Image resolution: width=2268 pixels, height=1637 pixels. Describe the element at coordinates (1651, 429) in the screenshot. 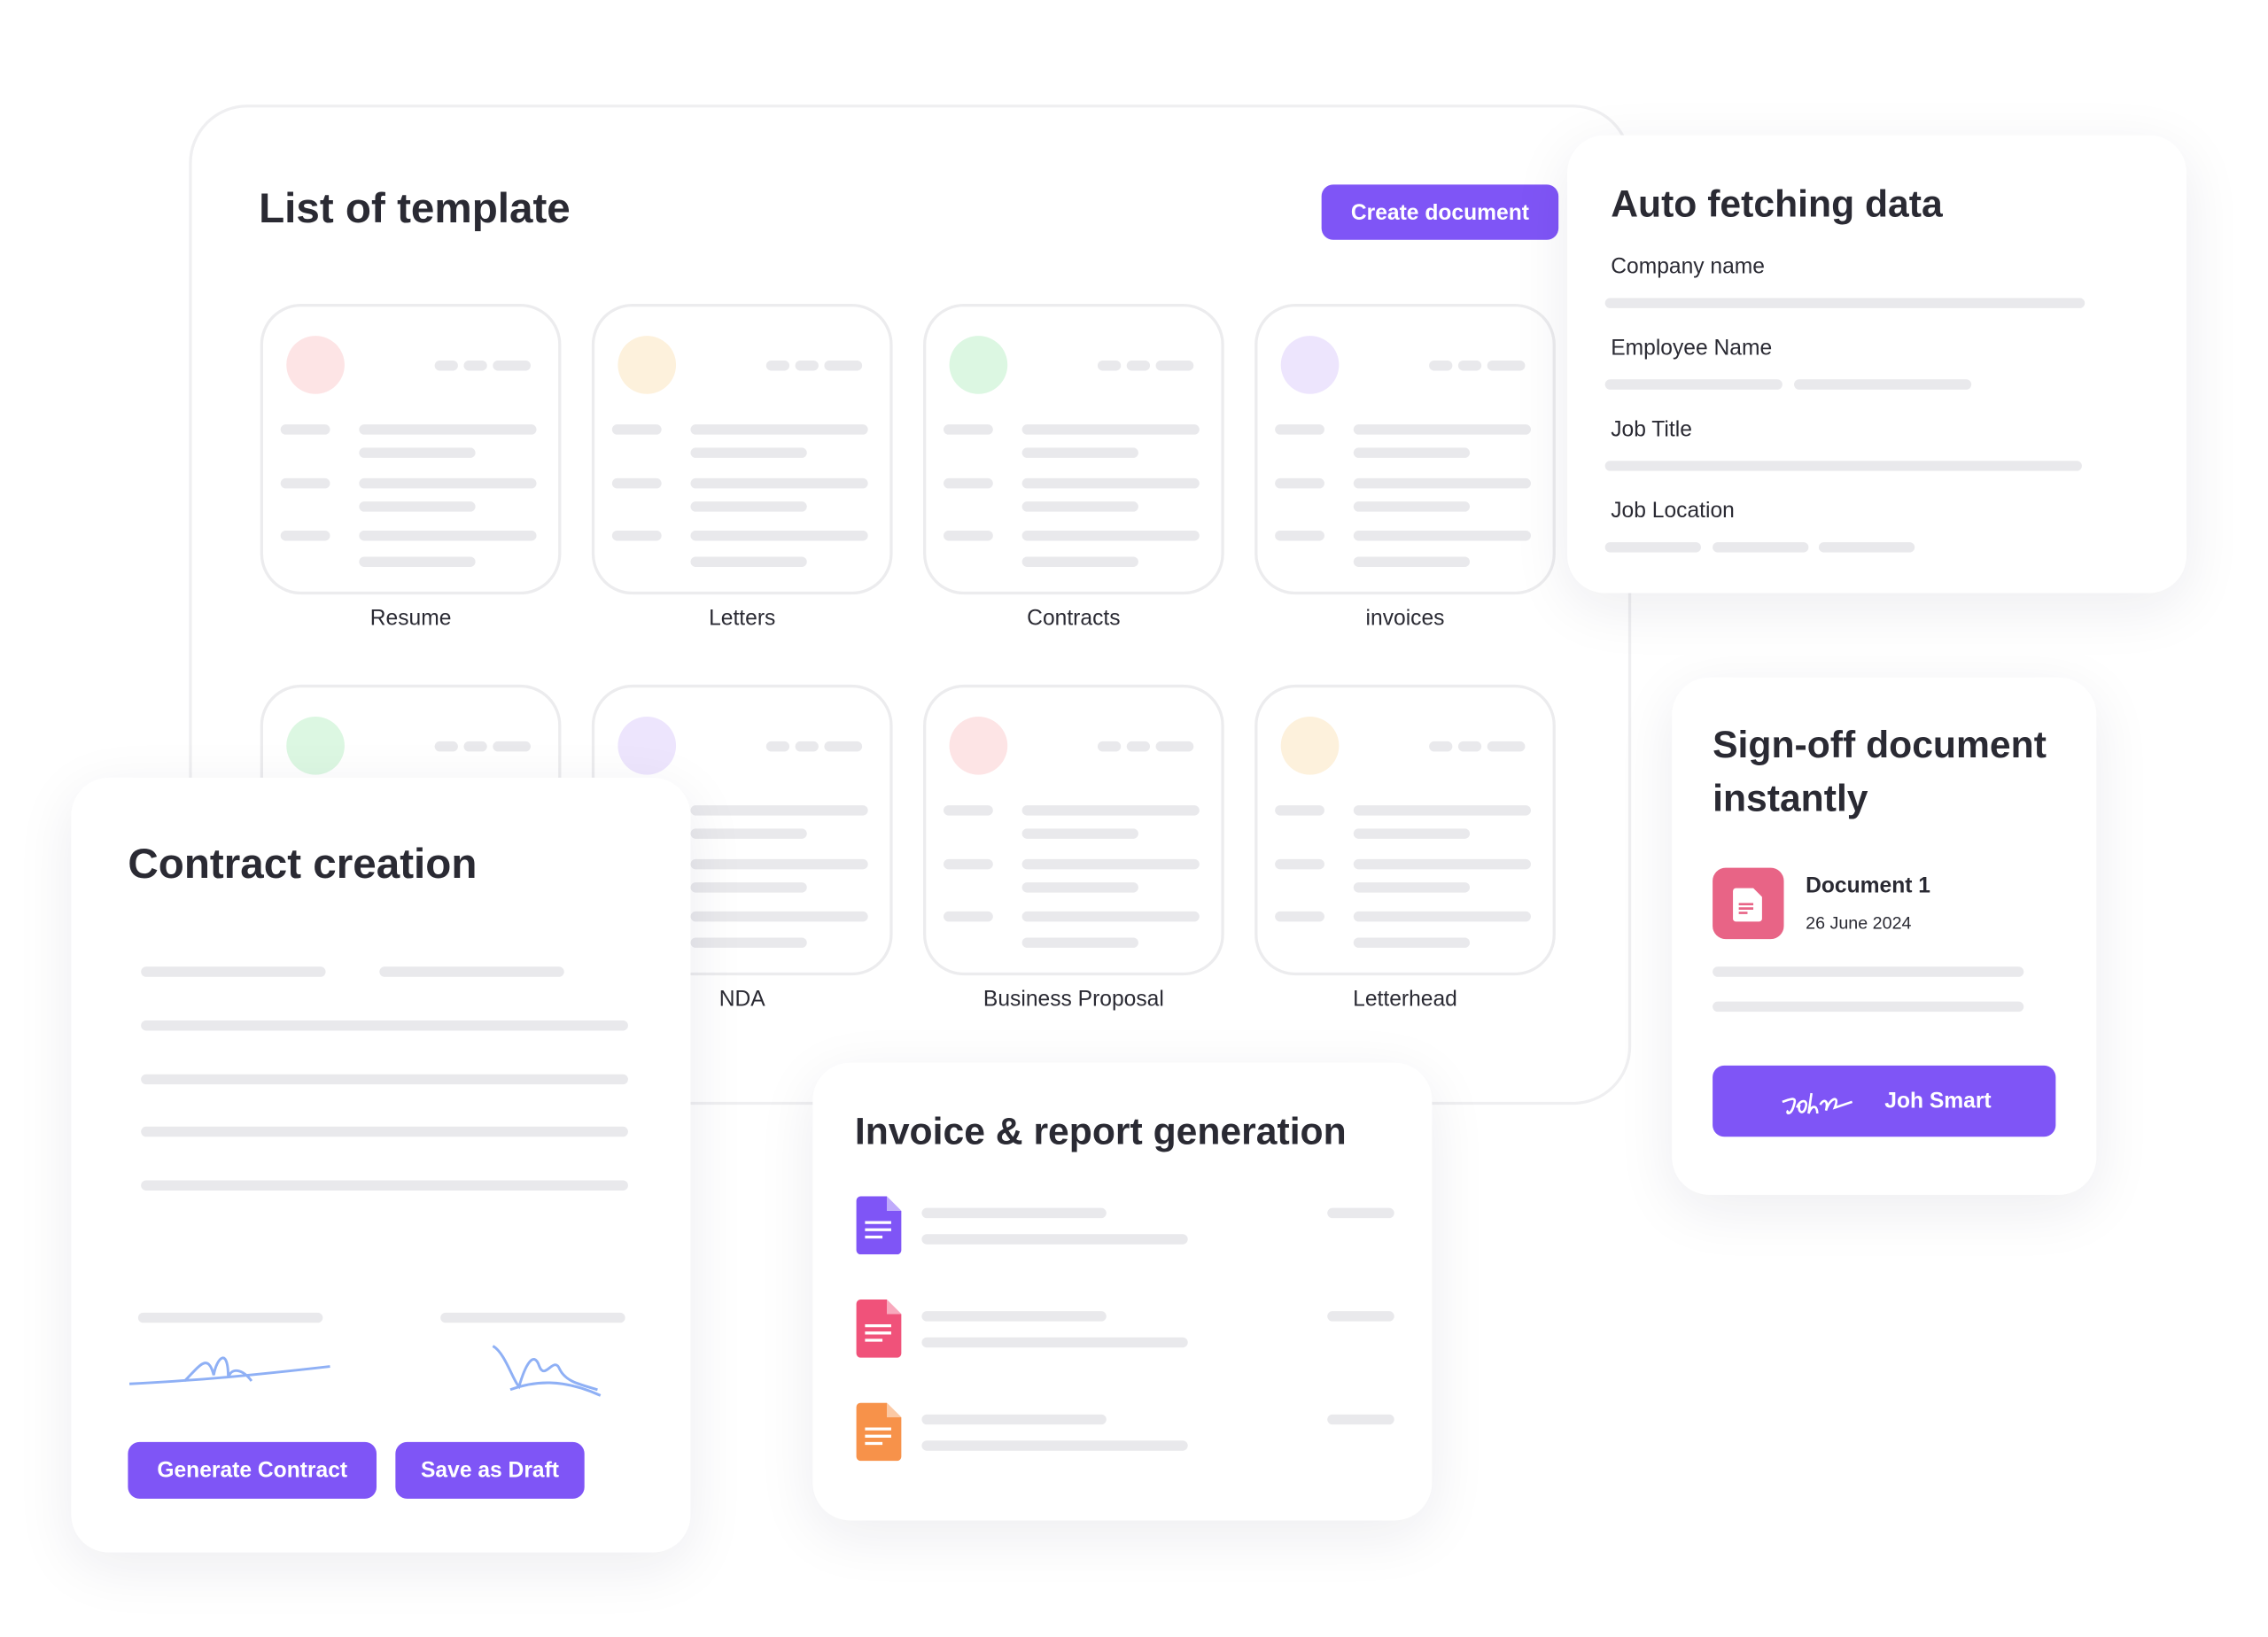

I see `field-label: Job Title` at that location.